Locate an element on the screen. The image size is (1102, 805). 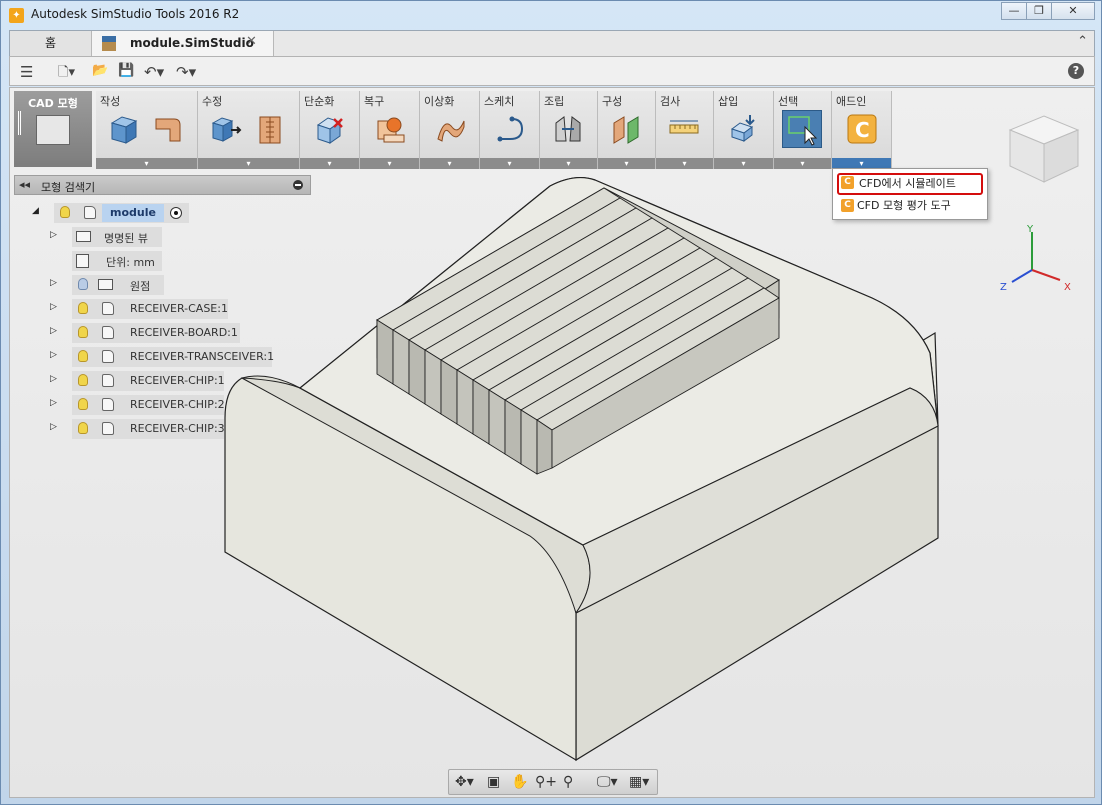
plane-icon is located at coordinates (626, 129).